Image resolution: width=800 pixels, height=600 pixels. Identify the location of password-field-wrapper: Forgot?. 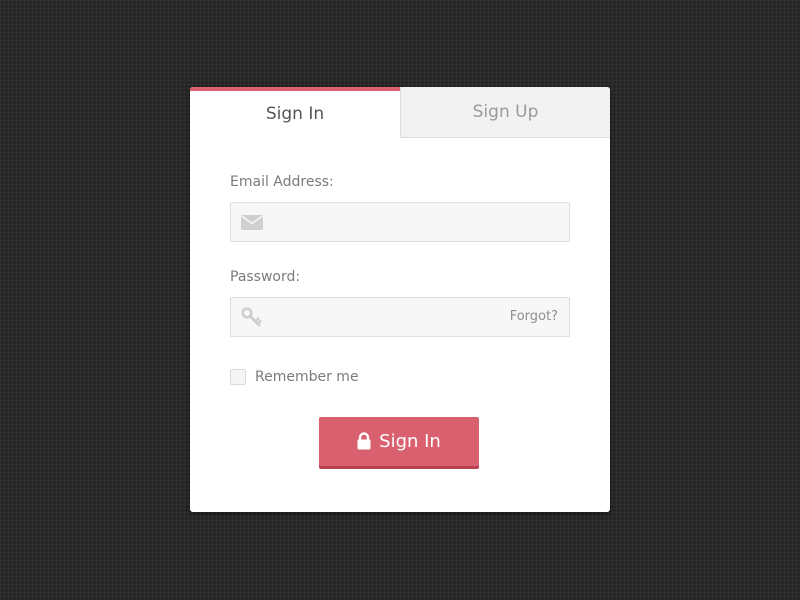
(400, 317).